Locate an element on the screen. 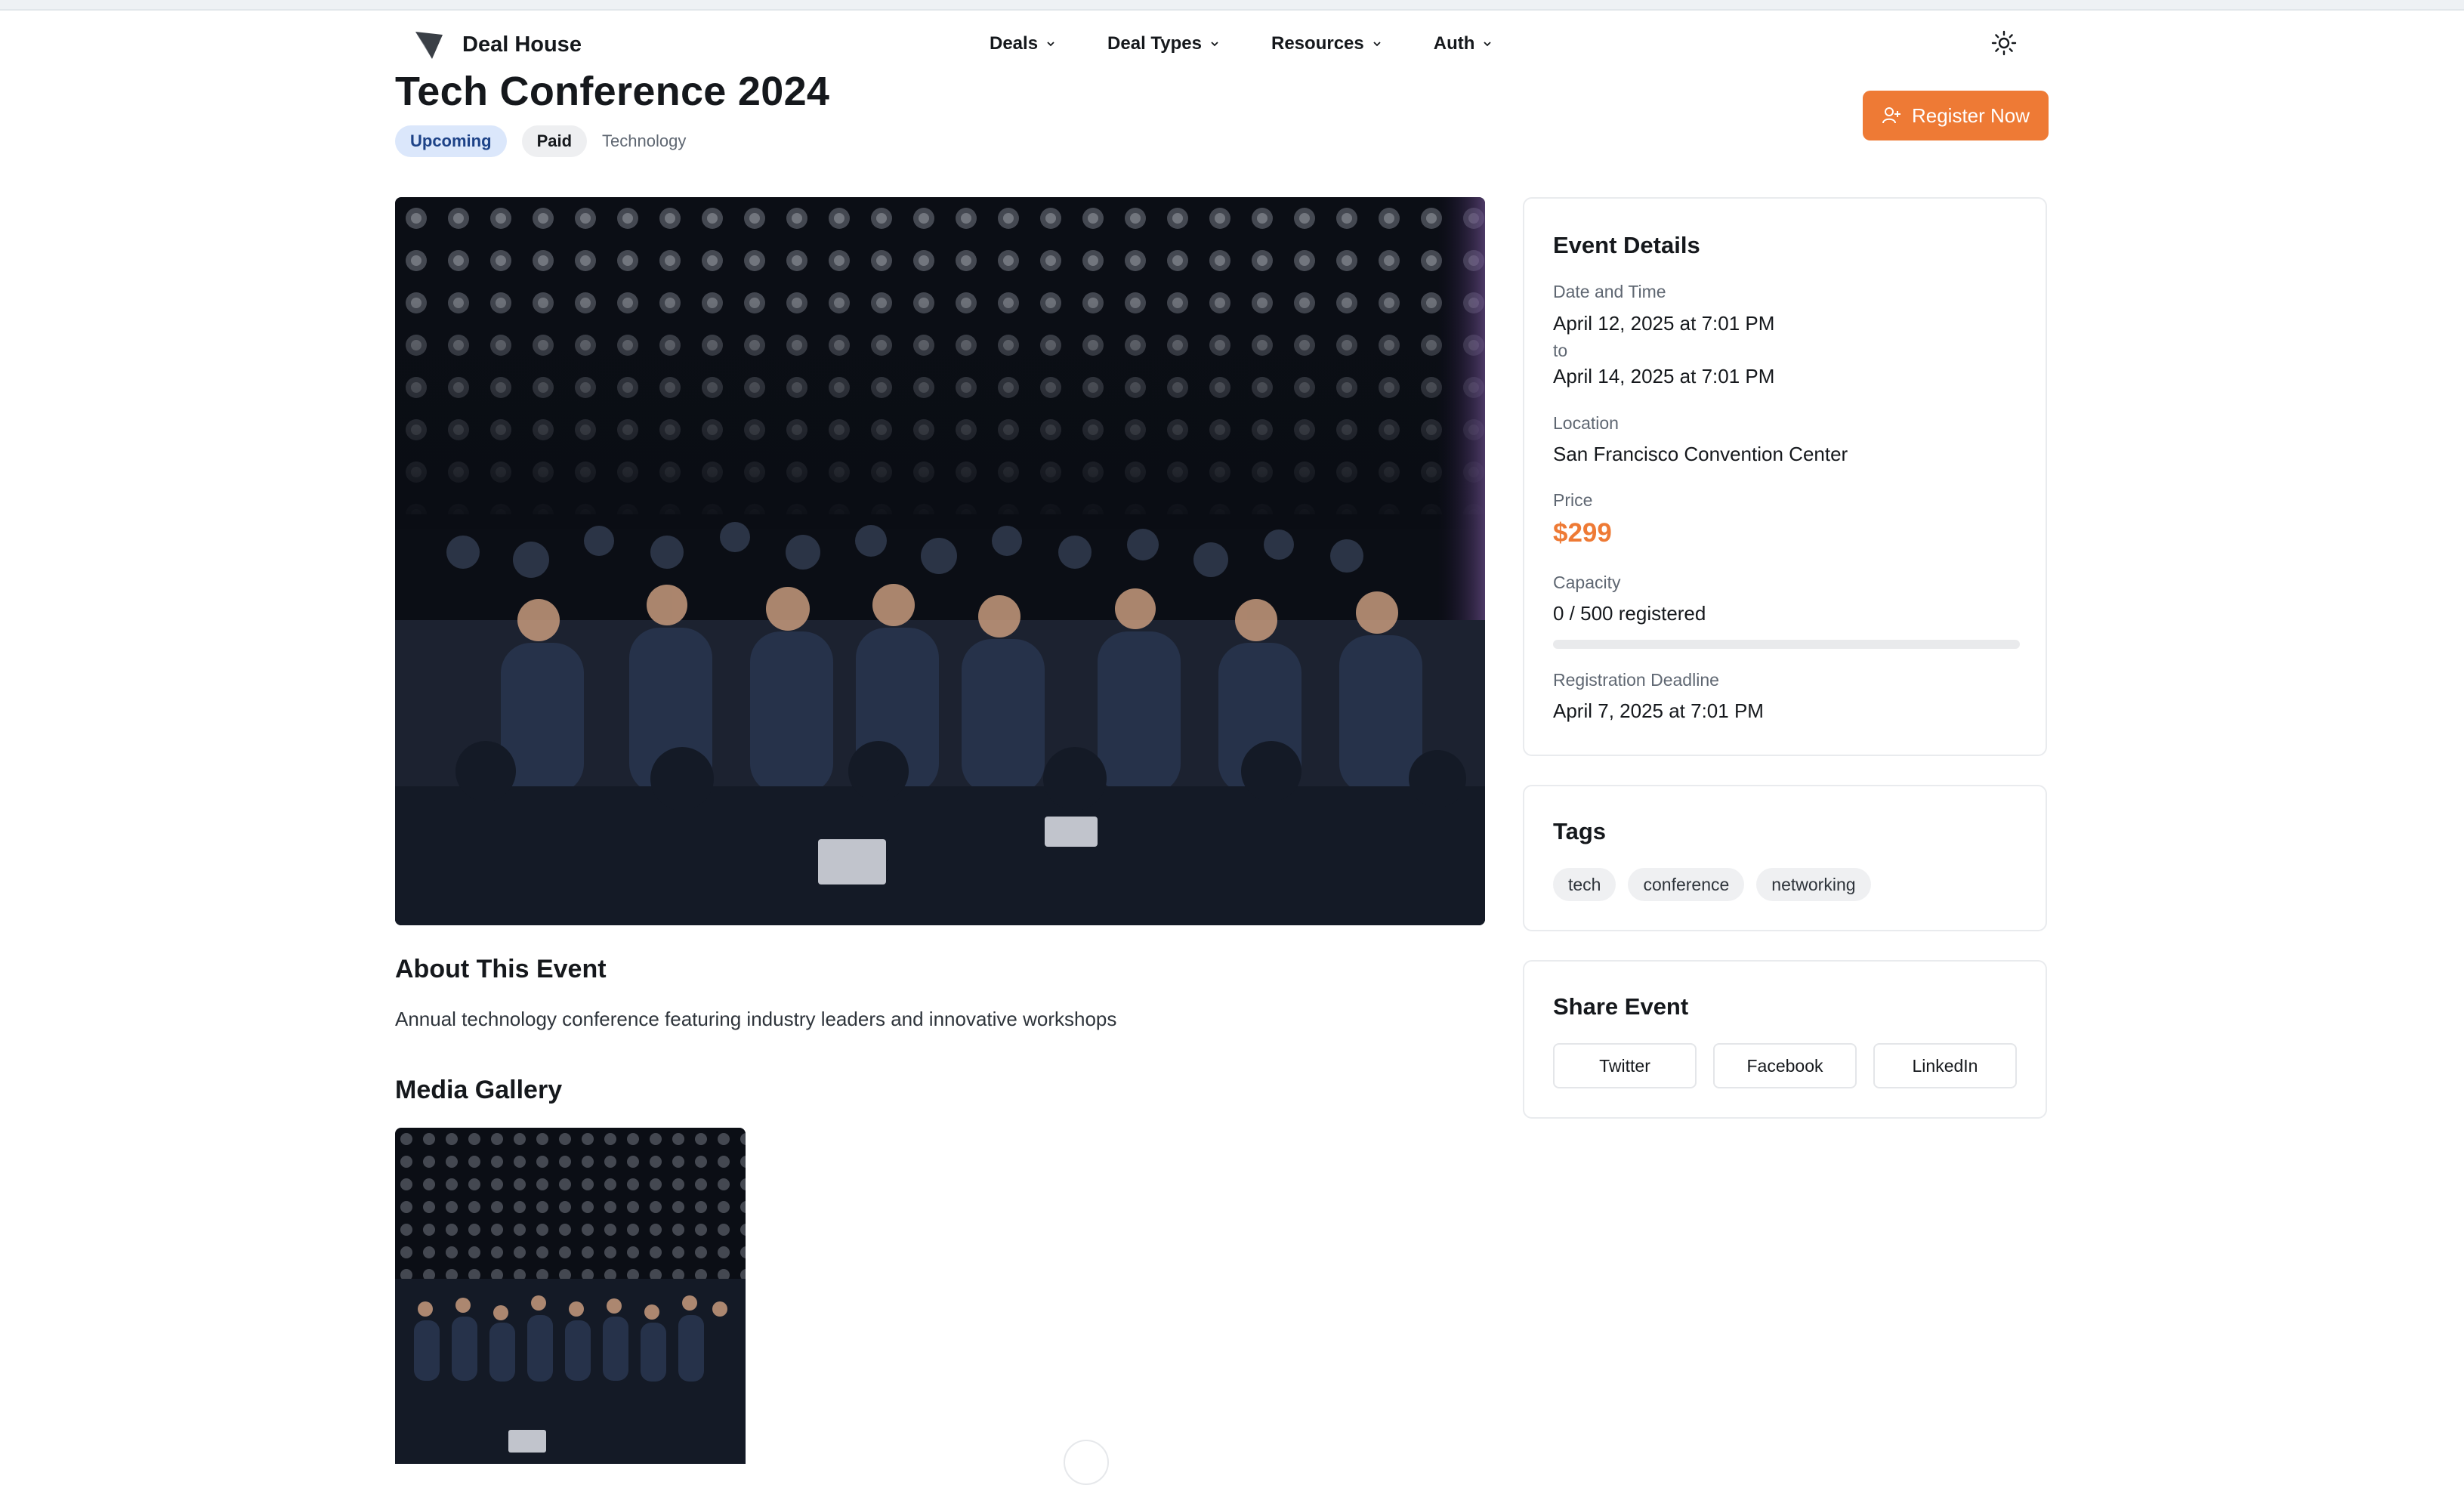 This screenshot has width=2464, height=1485. browser-top-strip is located at coordinates (1232, 5).